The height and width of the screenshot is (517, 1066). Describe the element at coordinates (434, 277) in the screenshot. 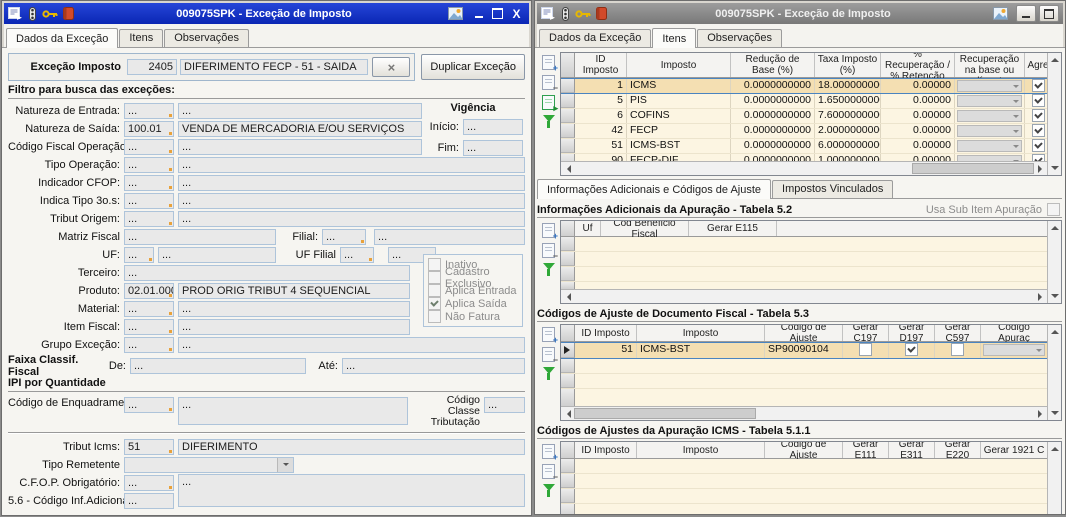

I see `cadastro-exclusivo-checkbox` at that location.